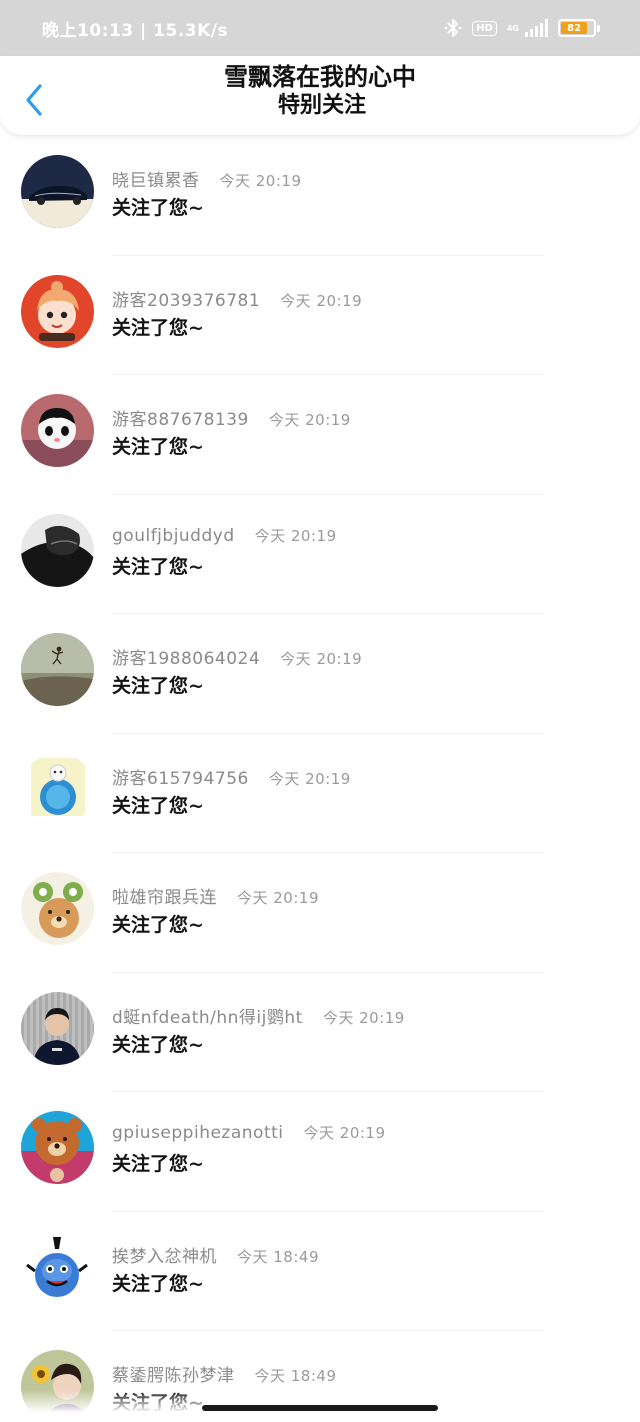 The image size is (640, 1422). What do you see at coordinates (164, 895) in the screenshot?
I see `username: 啦雄帘跟兵连` at bounding box center [164, 895].